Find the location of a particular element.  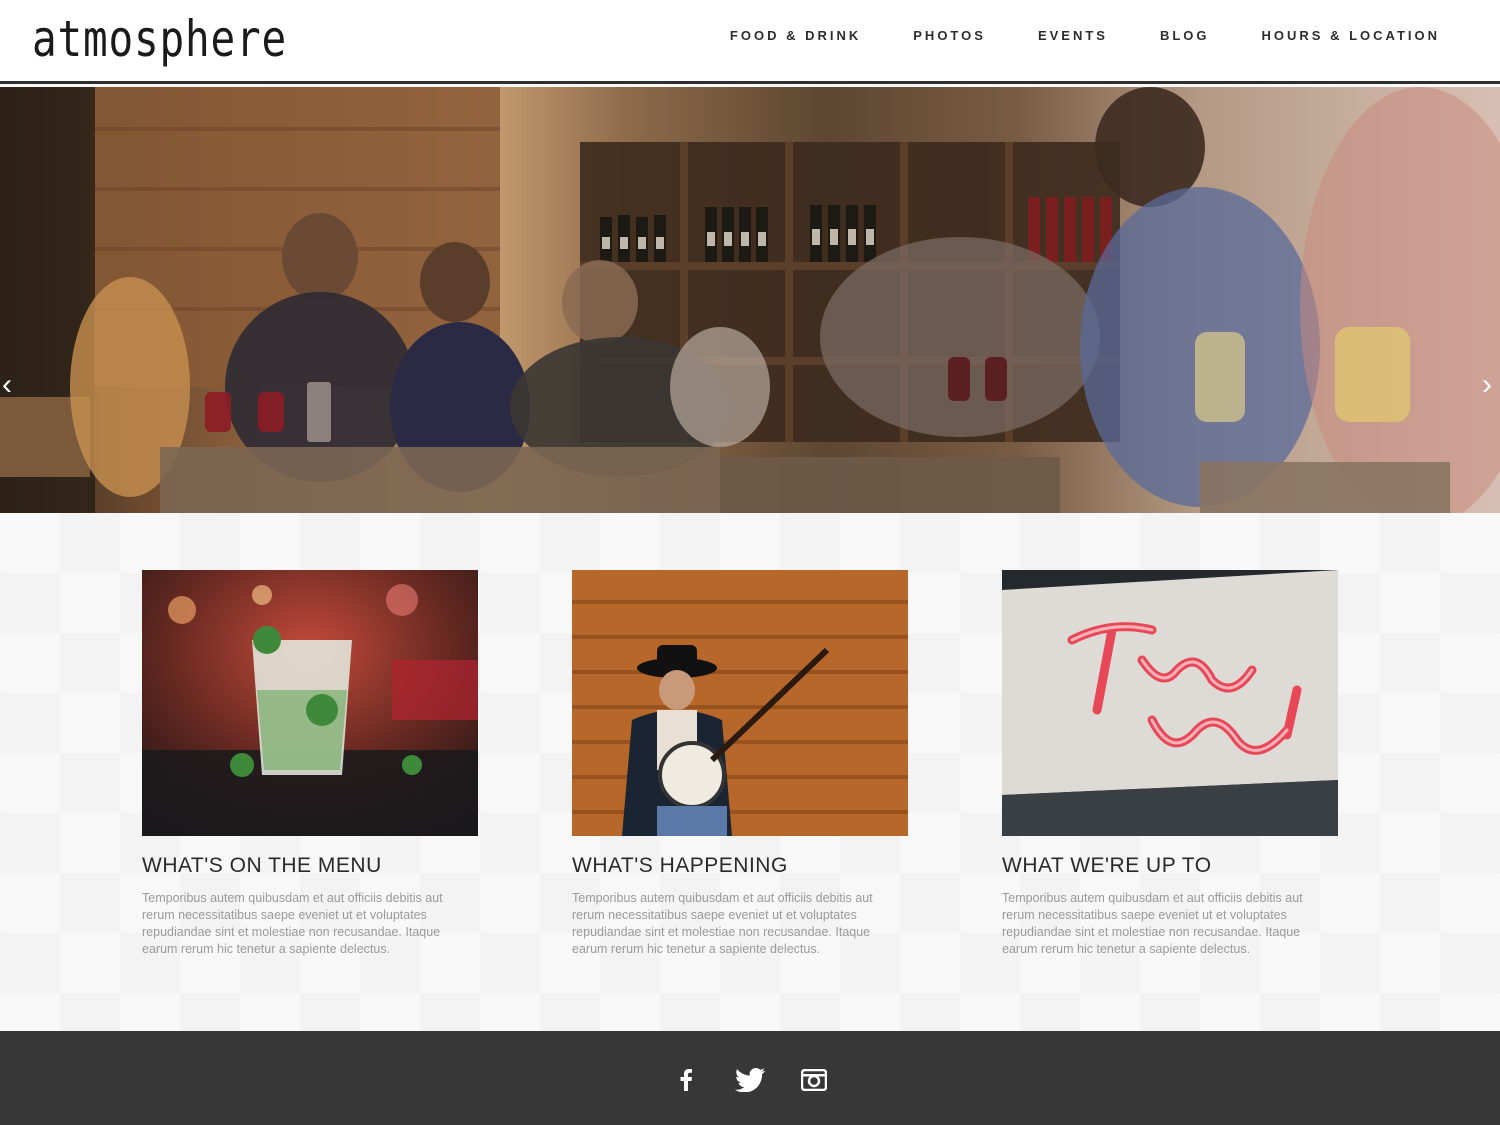

nav-blog: BLOG is located at coordinates (1185, 35).